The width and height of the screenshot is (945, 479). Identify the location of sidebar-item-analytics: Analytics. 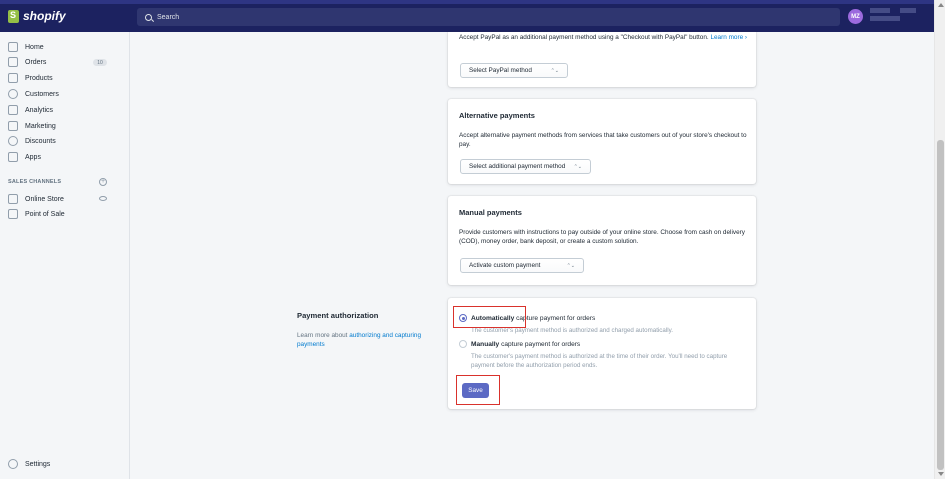
(30, 110).